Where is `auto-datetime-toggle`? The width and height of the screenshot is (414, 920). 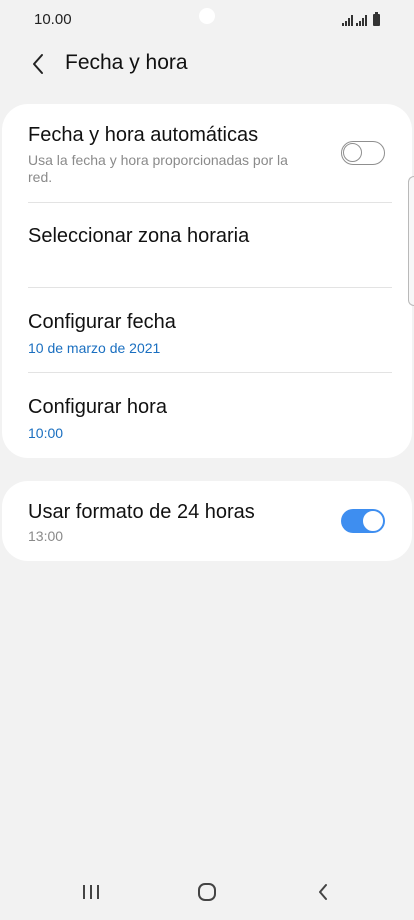
auto-datetime-toggle is located at coordinates (363, 153).